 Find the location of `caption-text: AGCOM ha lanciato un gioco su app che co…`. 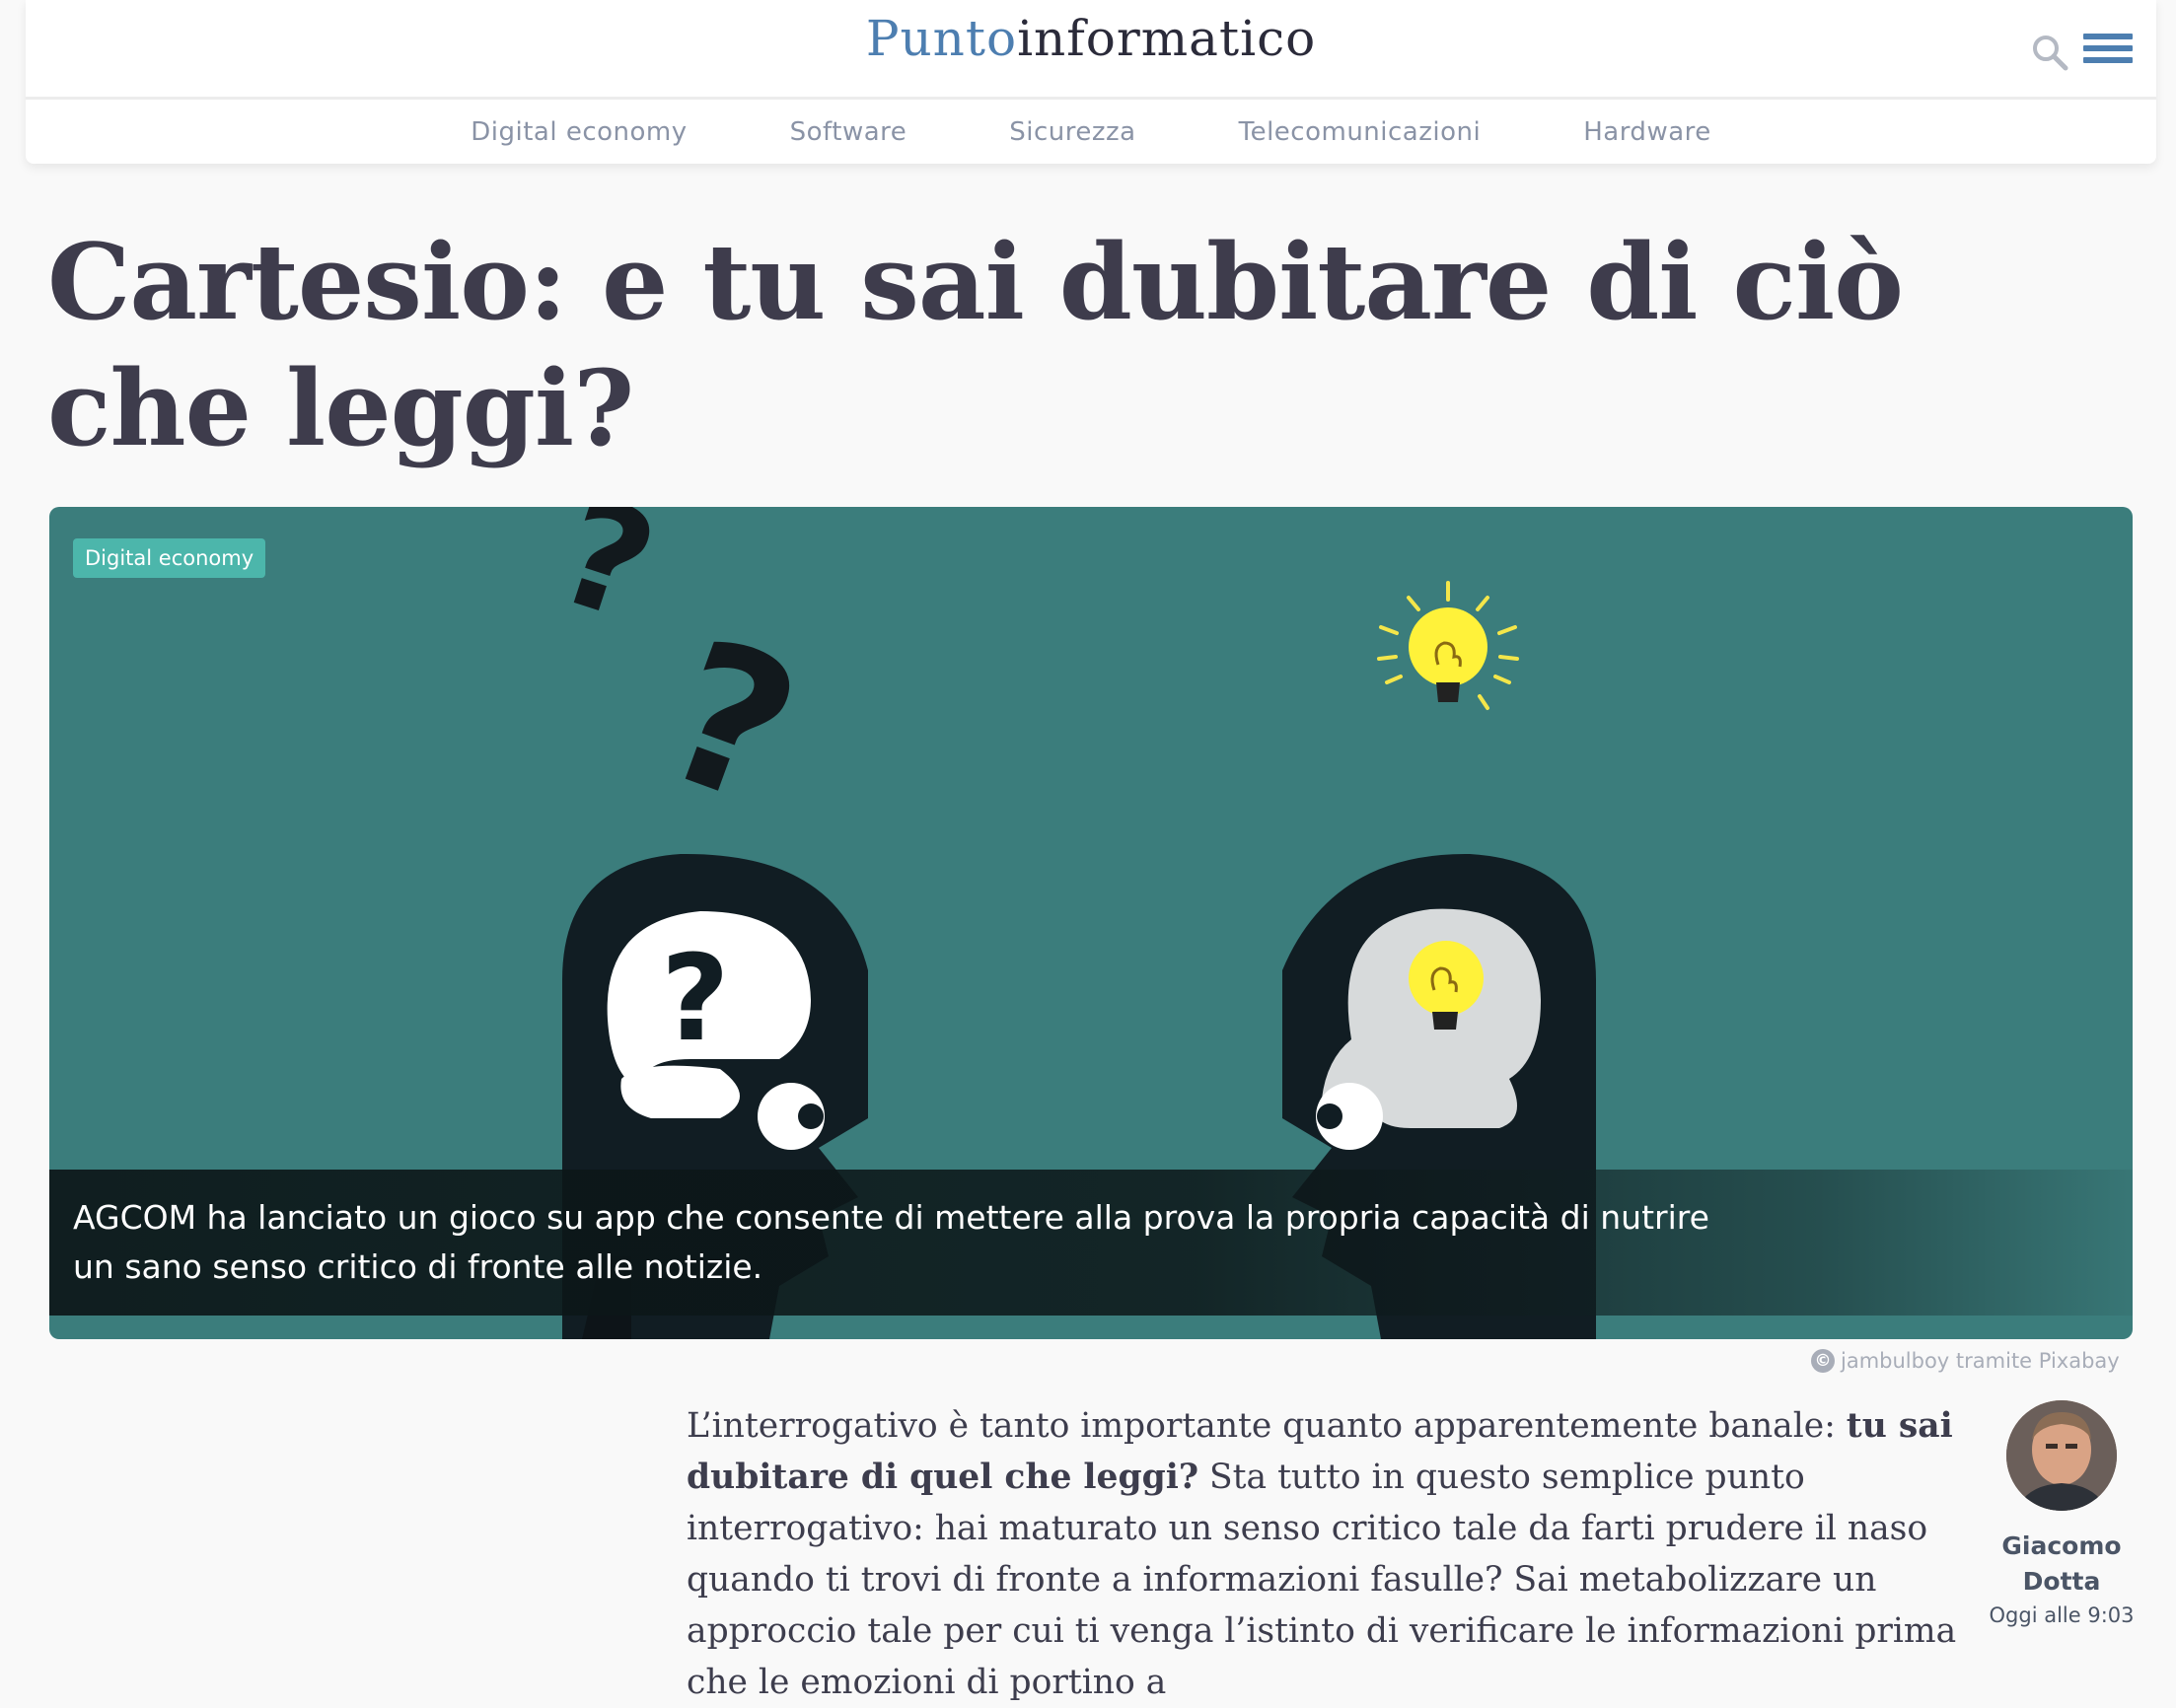

caption-text: AGCOM ha lanciato un gioco su app che co… is located at coordinates (891, 1242).